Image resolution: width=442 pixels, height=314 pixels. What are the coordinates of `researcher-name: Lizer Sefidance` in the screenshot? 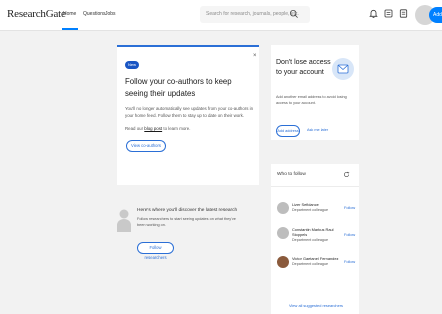 It's located at (317, 204).